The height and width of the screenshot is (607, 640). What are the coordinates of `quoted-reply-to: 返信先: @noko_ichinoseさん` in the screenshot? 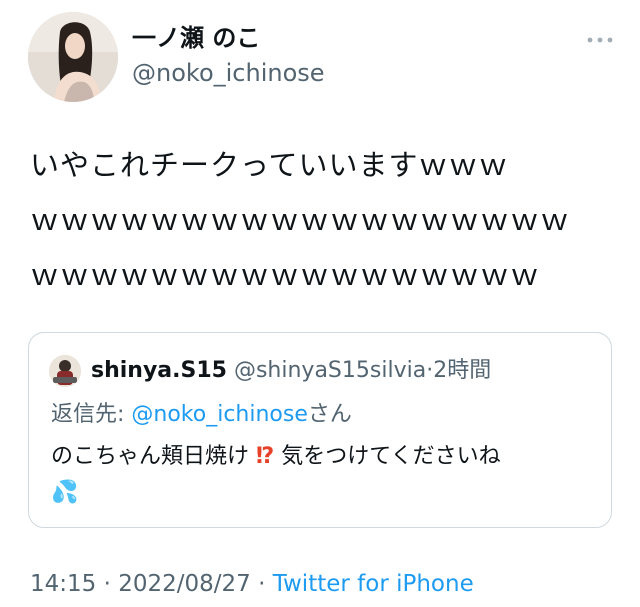 It's located at (201, 415).